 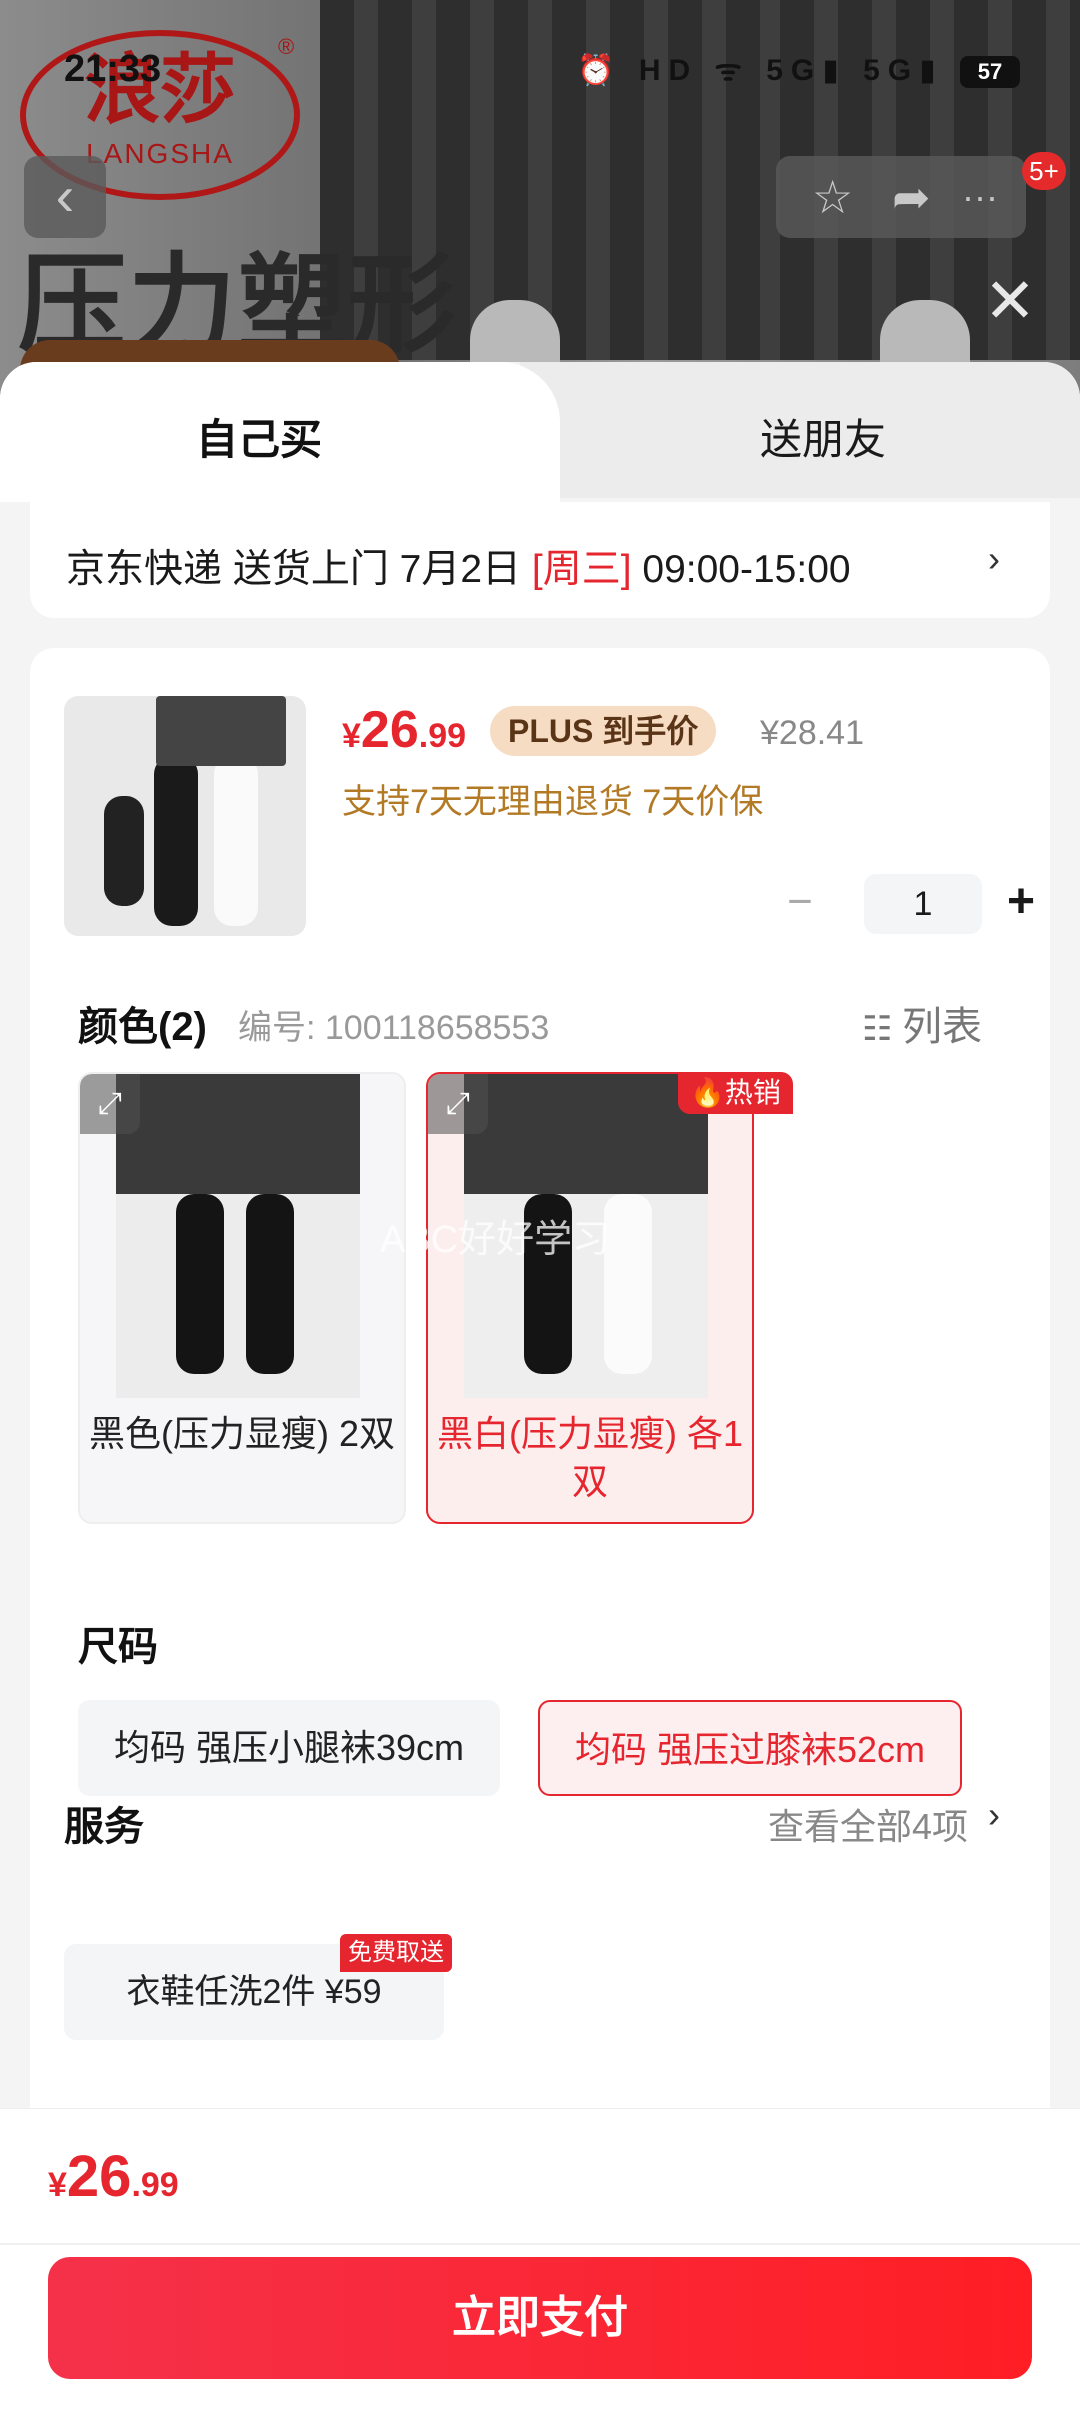 What do you see at coordinates (289, 1748) in the screenshot?
I see `size-option-calf: 均码 强压小腿袜39cm` at bounding box center [289, 1748].